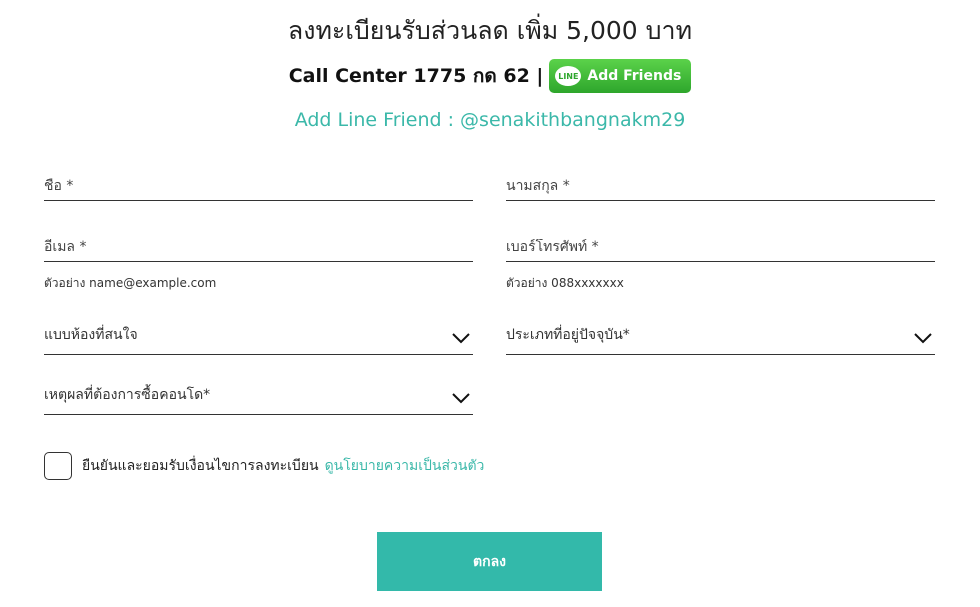  What do you see at coordinates (258, 332) in the screenshot?
I see `room-type-select: แบบห้องที่สนใจ` at bounding box center [258, 332].